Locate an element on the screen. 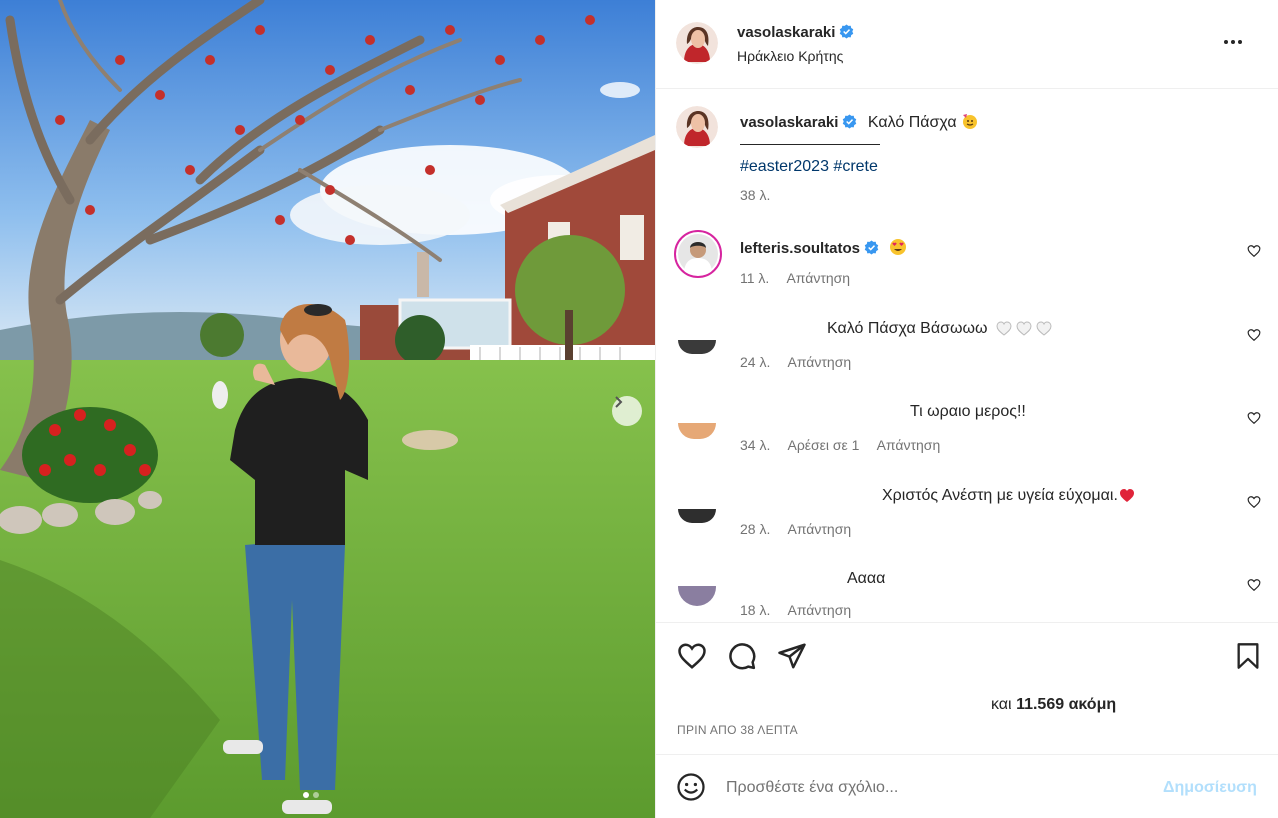  comment-body: Αααα is located at coordinates (866, 578).